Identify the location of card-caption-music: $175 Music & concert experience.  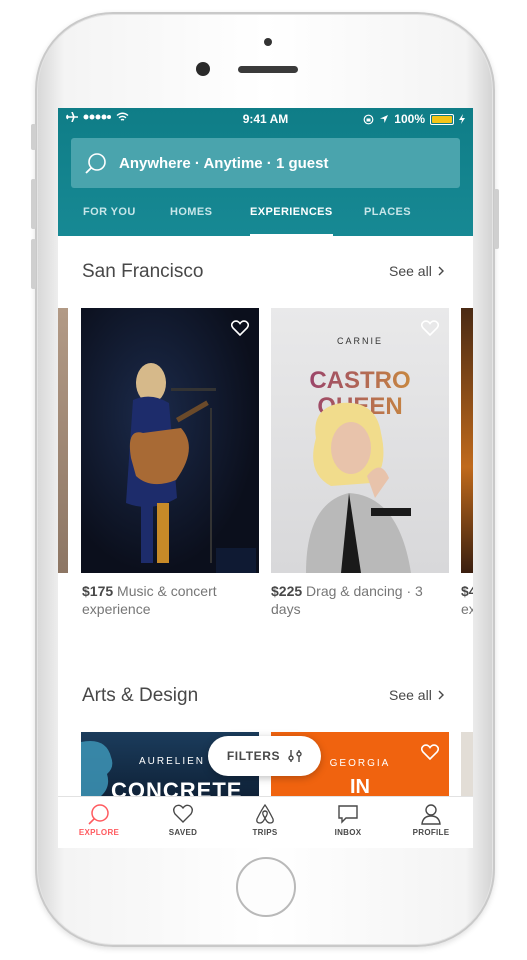
(171, 600).